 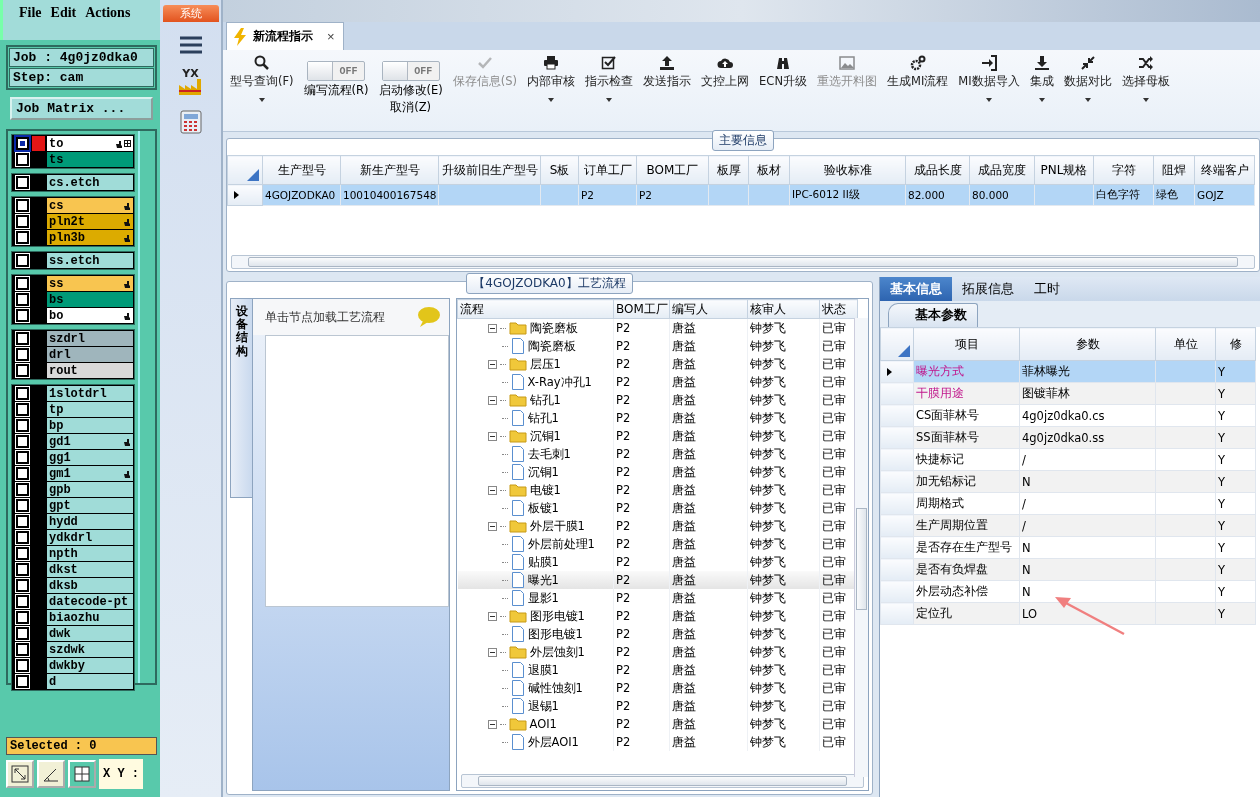 I want to click on column-header: 板材, so click(x=769, y=170).